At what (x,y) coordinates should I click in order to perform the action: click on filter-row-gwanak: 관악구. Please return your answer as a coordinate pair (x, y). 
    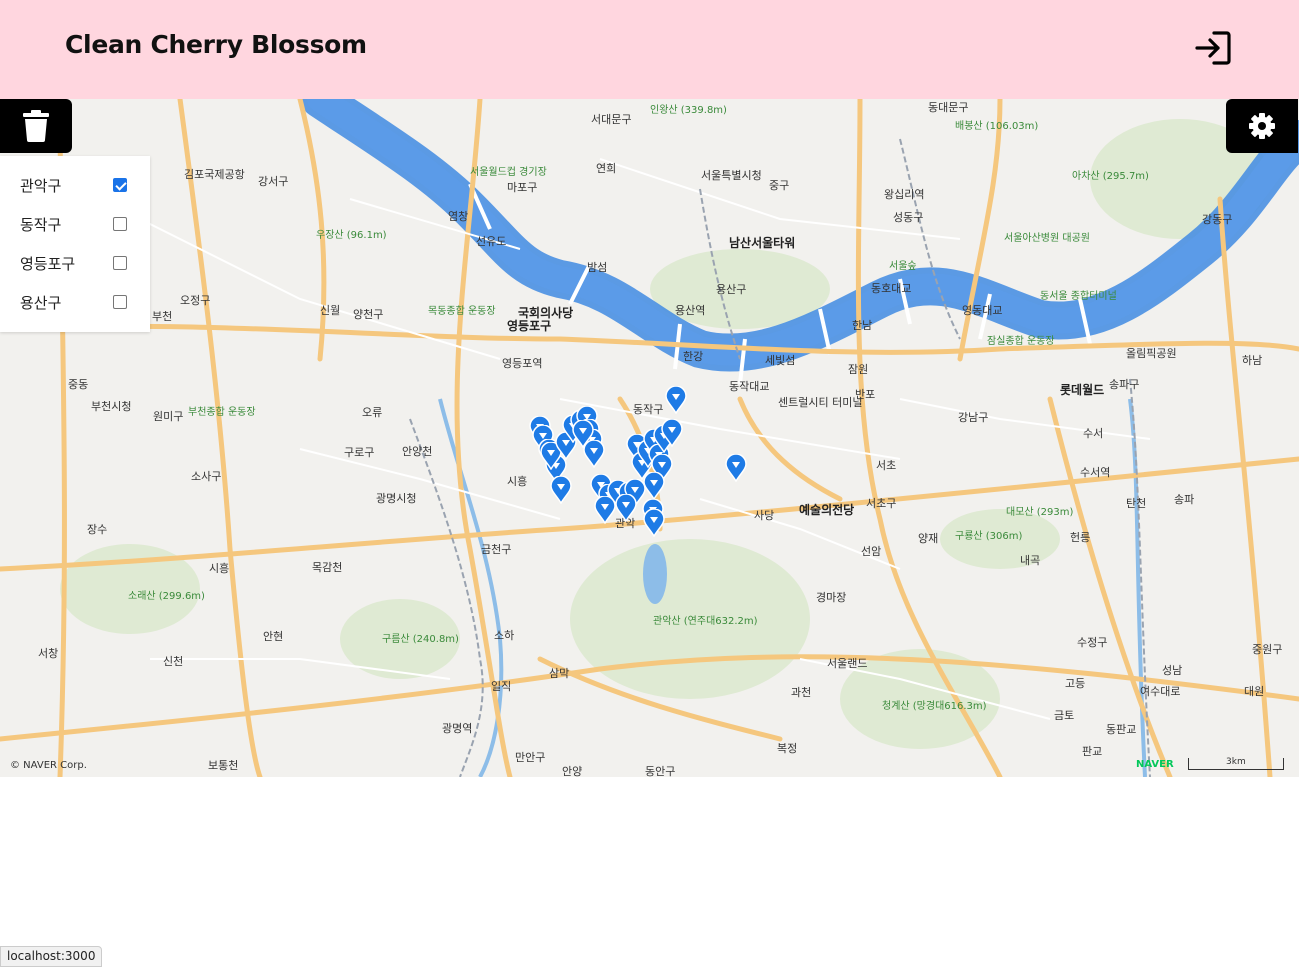
    Looking at the image, I should click on (75, 189).